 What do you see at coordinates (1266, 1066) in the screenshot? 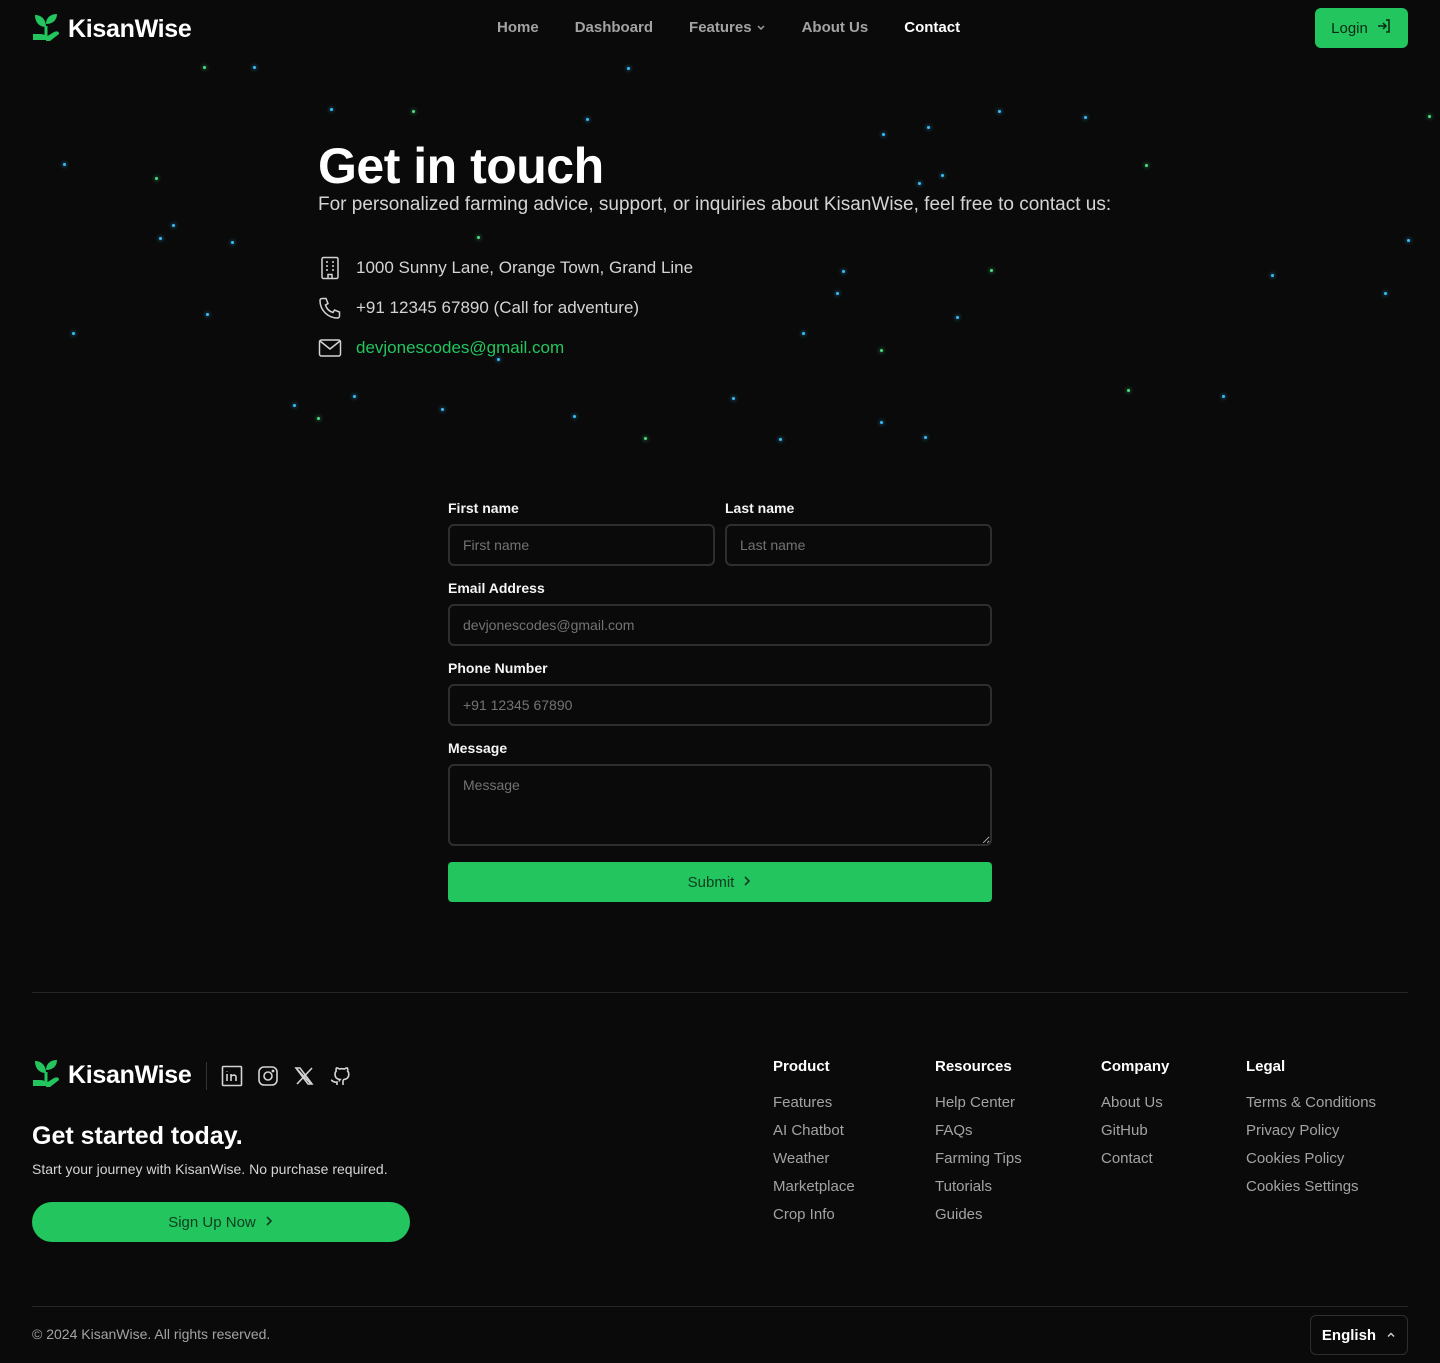
I see `footer-column-title: Legal` at bounding box center [1266, 1066].